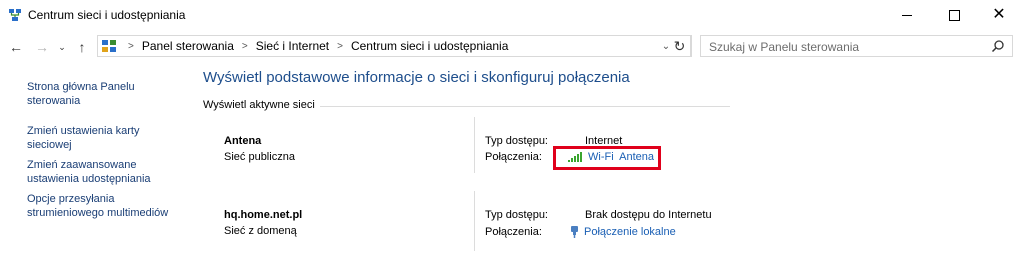  What do you see at coordinates (259, 157) in the screenshot?
I see `network-category: Sieć publiczna` at bounding box center [259, 157].